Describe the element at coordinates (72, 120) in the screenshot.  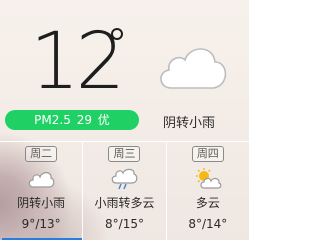
I see `aqi-badge: PM2.5 29 优` at that location.